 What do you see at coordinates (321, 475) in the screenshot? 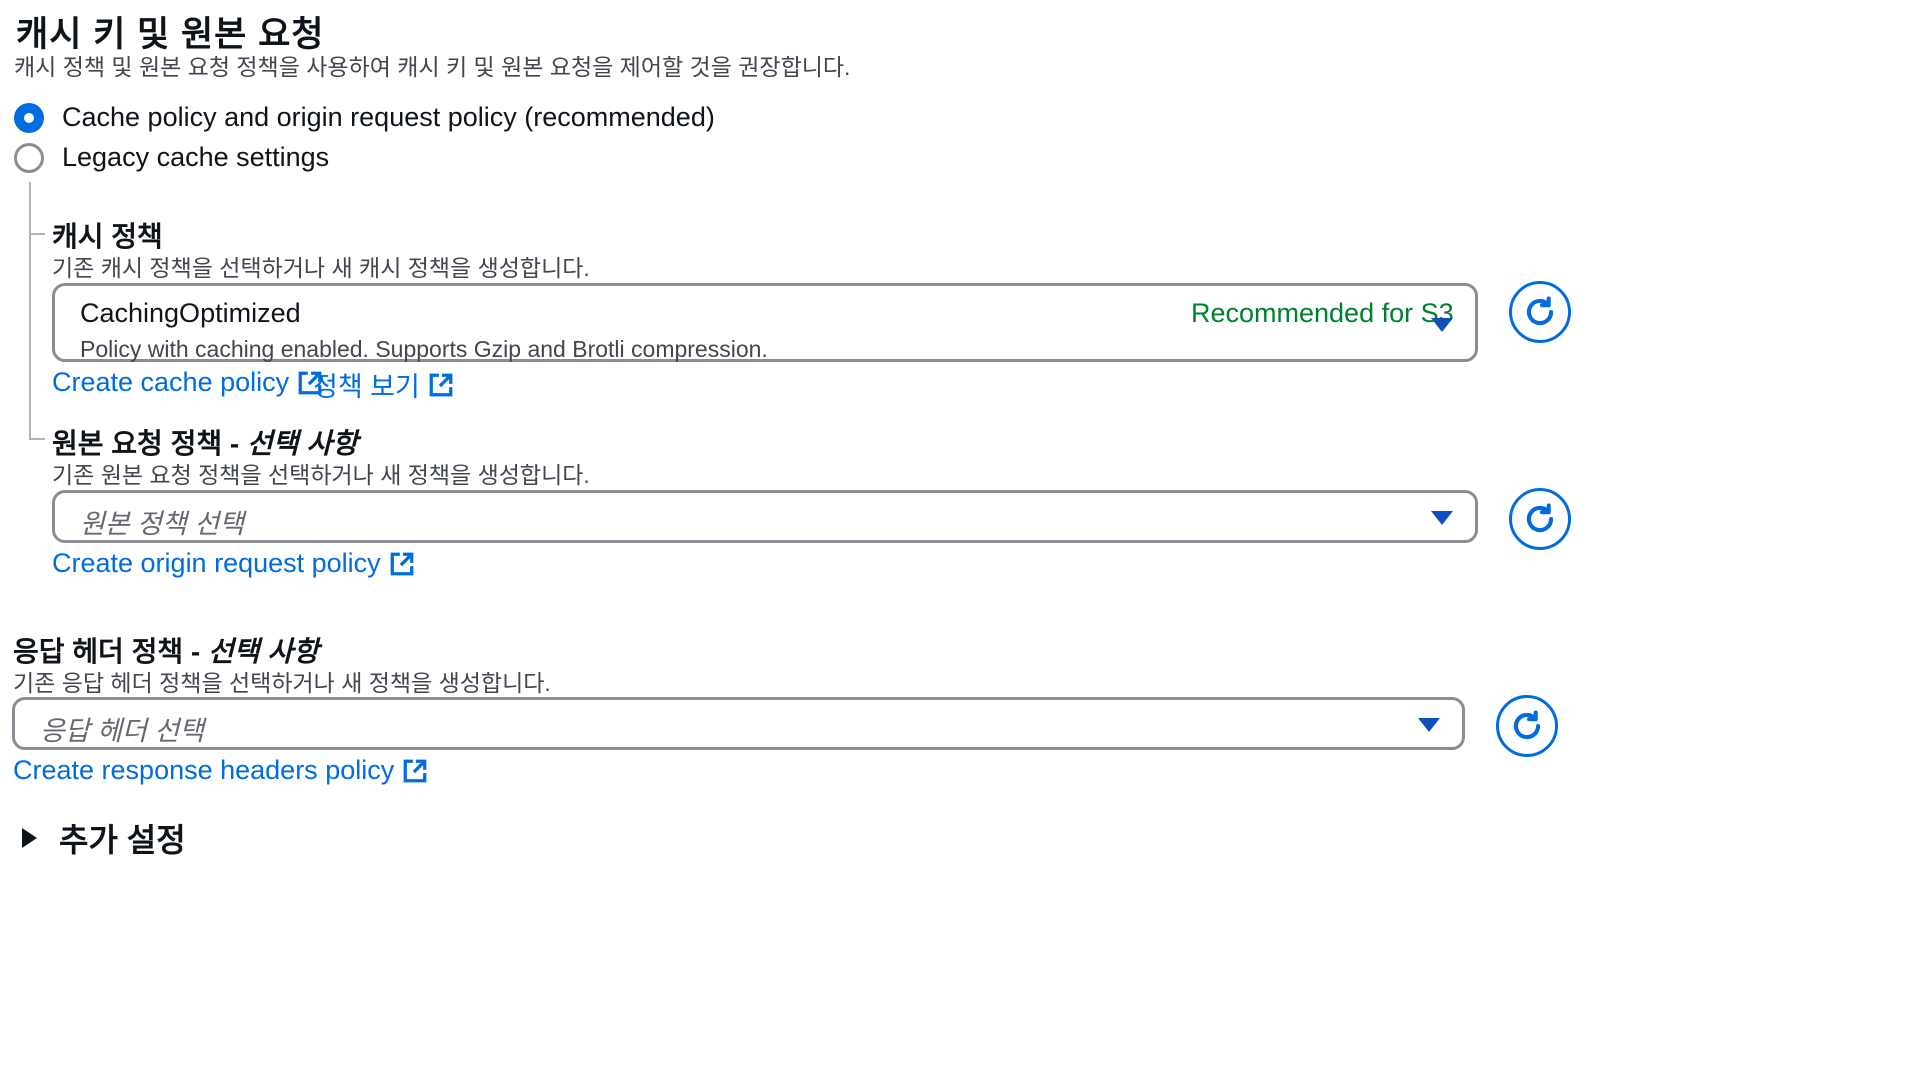
I see `origin-request-policy-description: 기존 원본 요청 정책을 선택하거나 새 정책을 생성합니다.` at bounding box center [321, 475].